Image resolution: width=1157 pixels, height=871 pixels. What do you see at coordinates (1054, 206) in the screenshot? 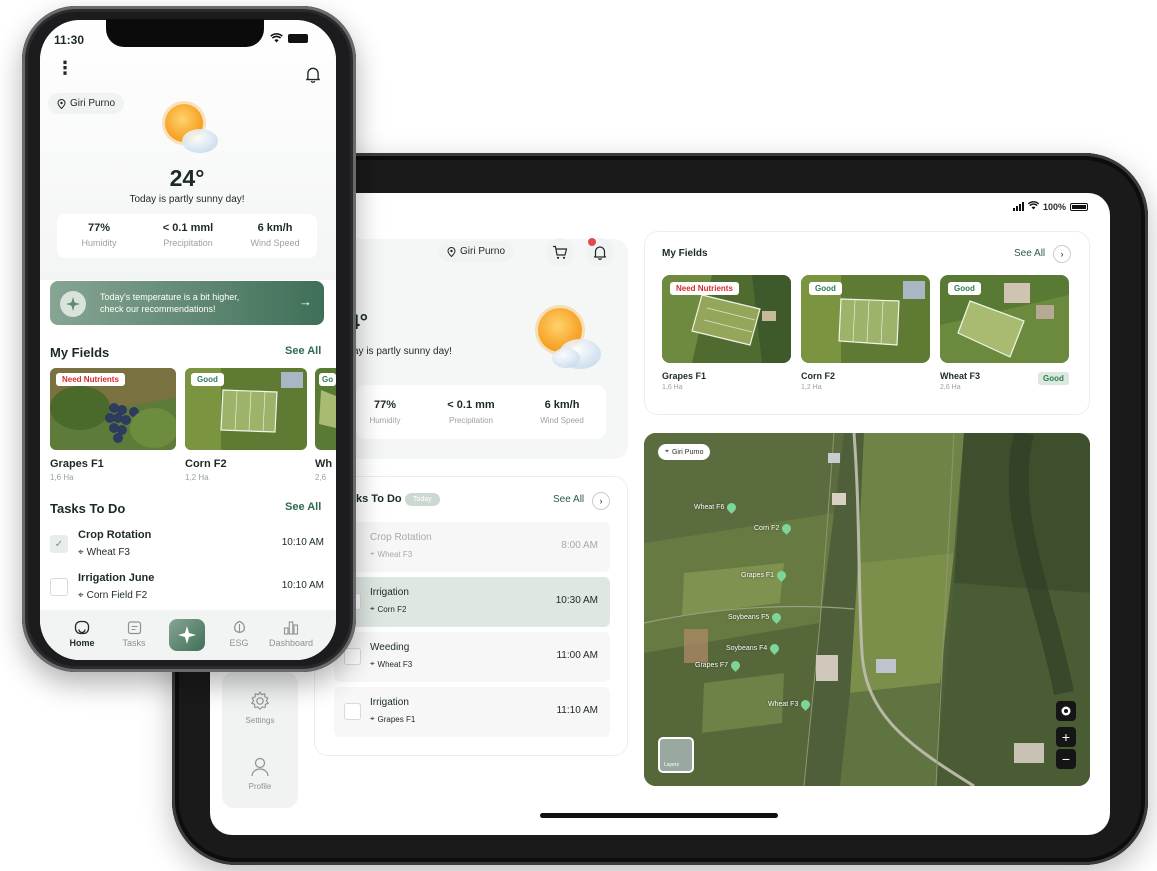
I see `battery-percent: 100%` at bounding box center [1054, 206].